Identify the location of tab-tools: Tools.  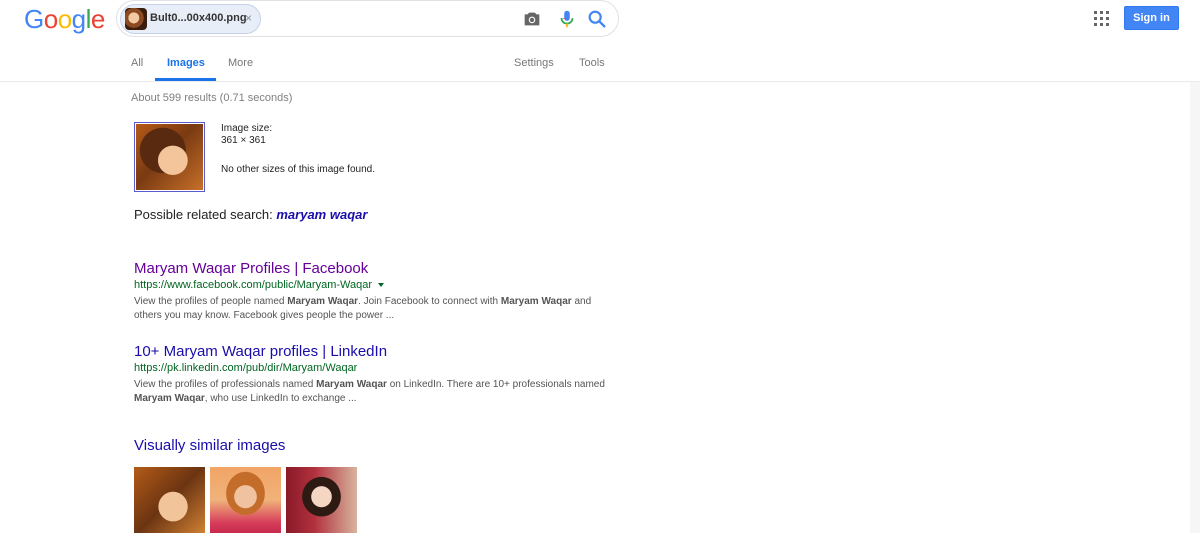
(592, 63).